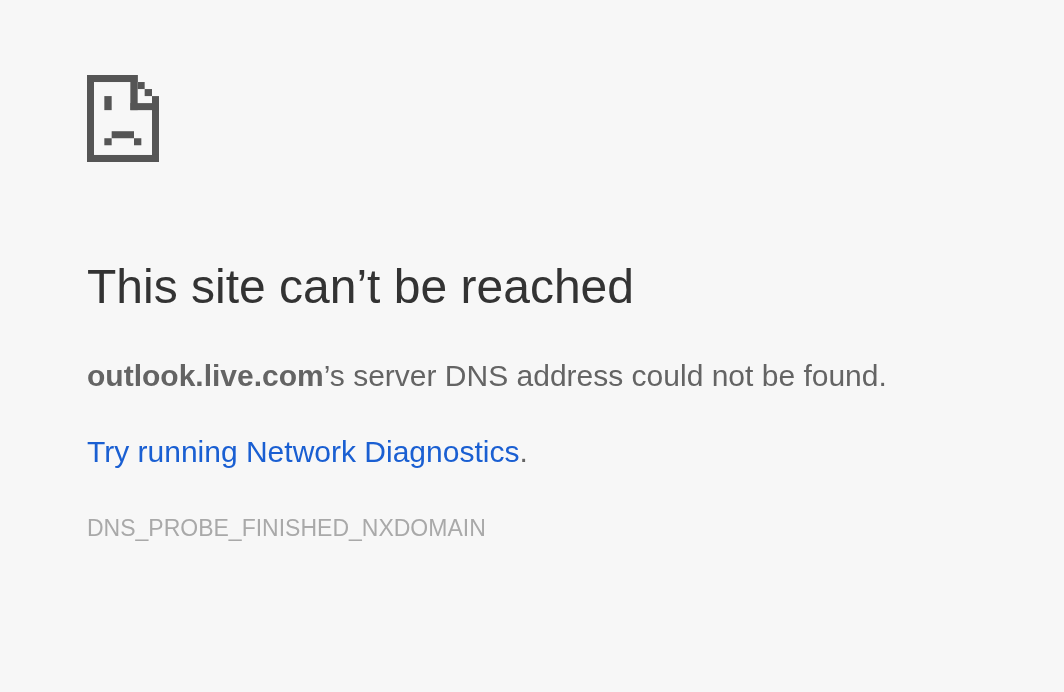 The width and height of the screenshot is (1064, 692). What do you see at coordinates (487, 376) in the screenshot?
I see `error-message: outlook.live.com’s server DNS address could not be found.` at bounding box center [487, 376].